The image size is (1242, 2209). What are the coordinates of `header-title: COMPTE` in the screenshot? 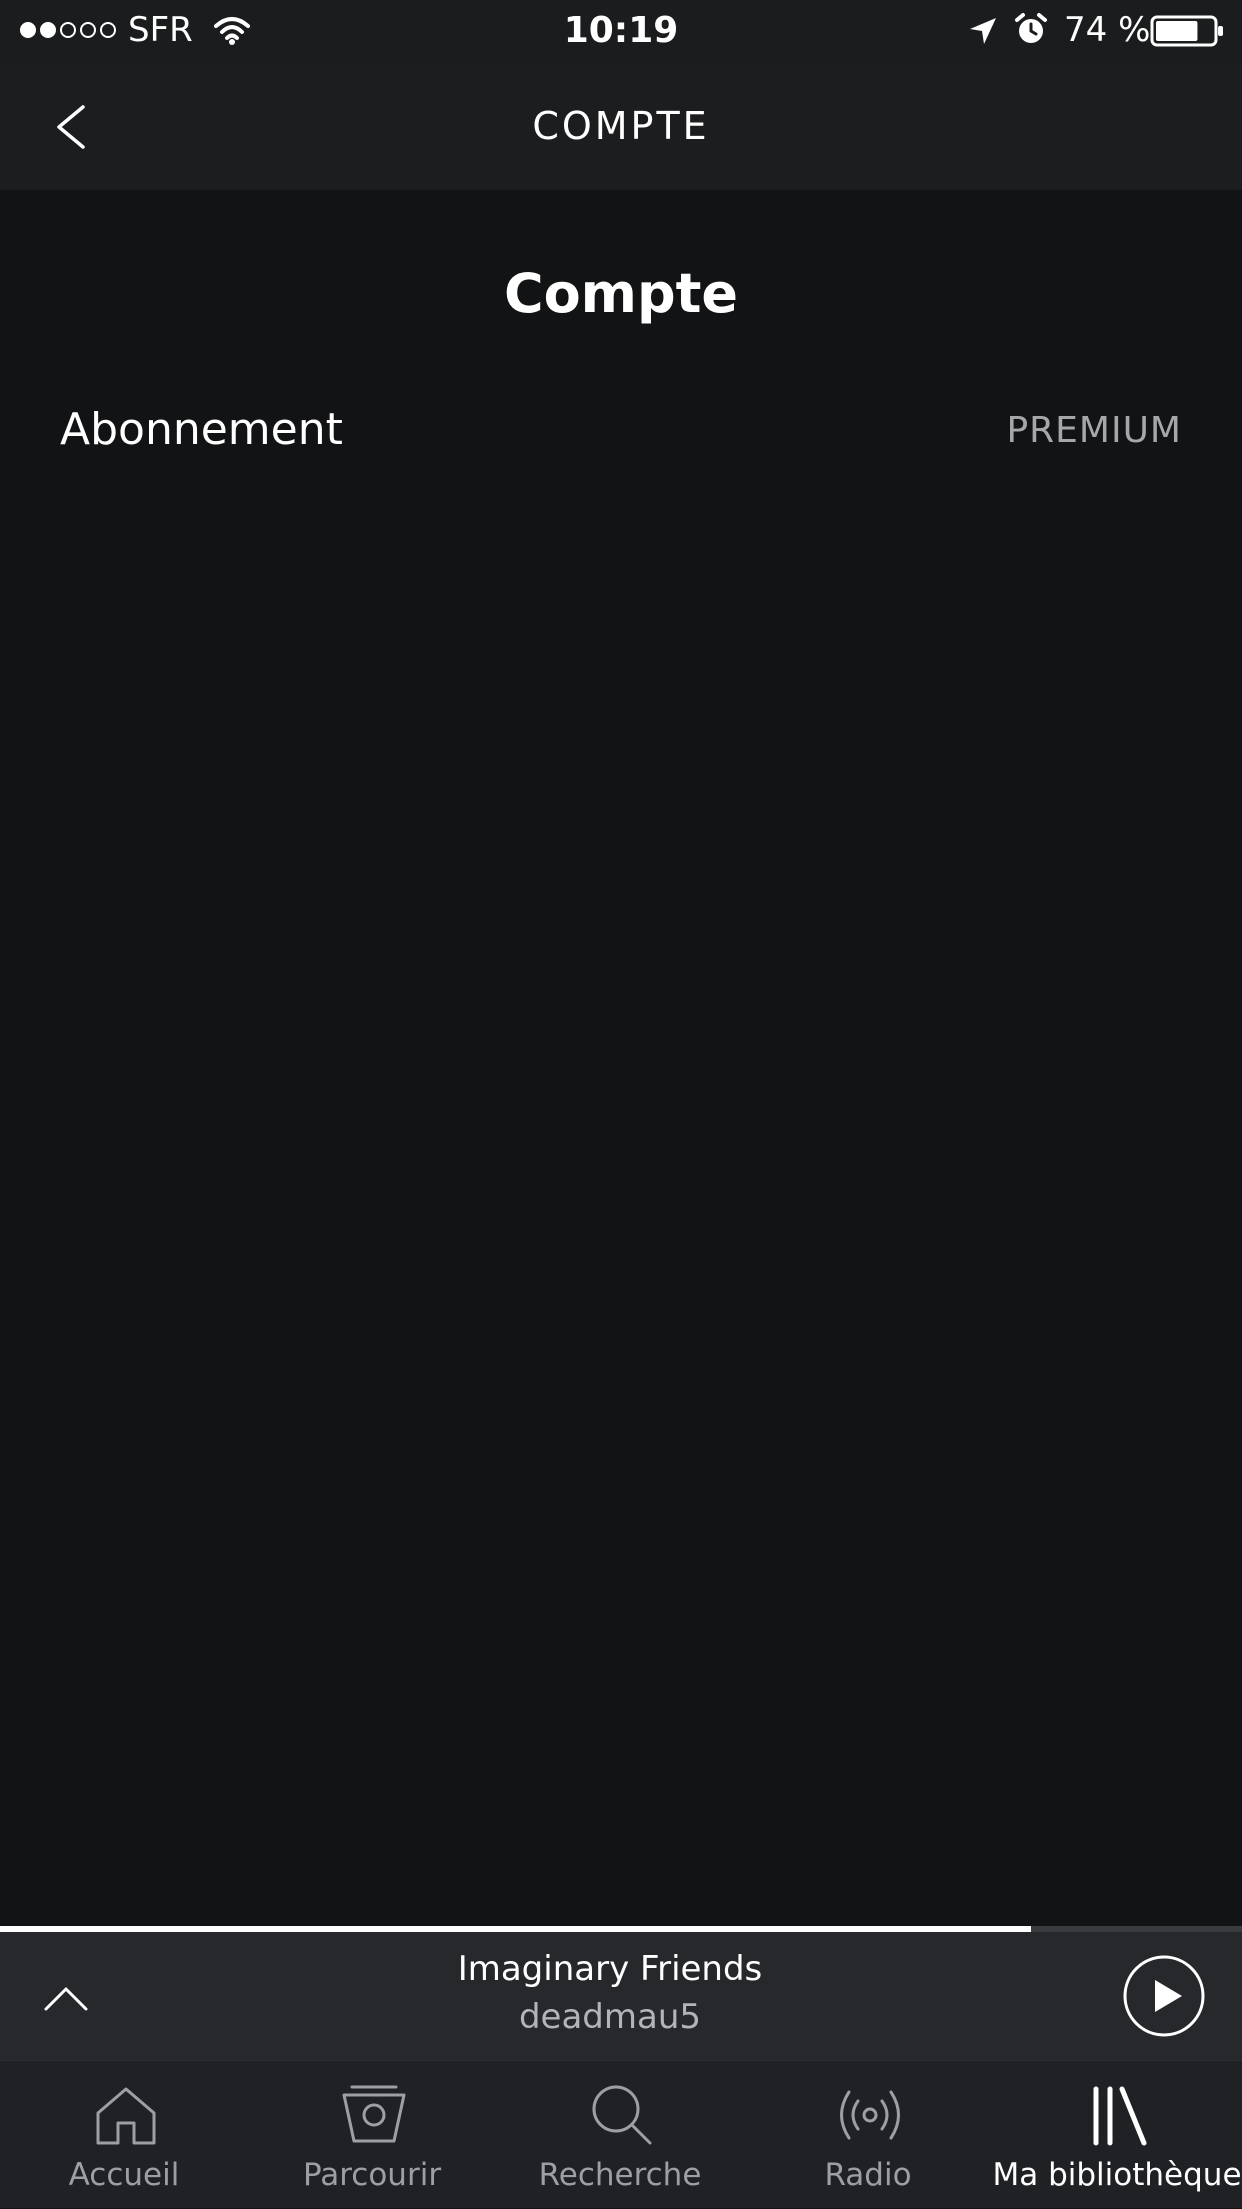 It's located at (621, 126).